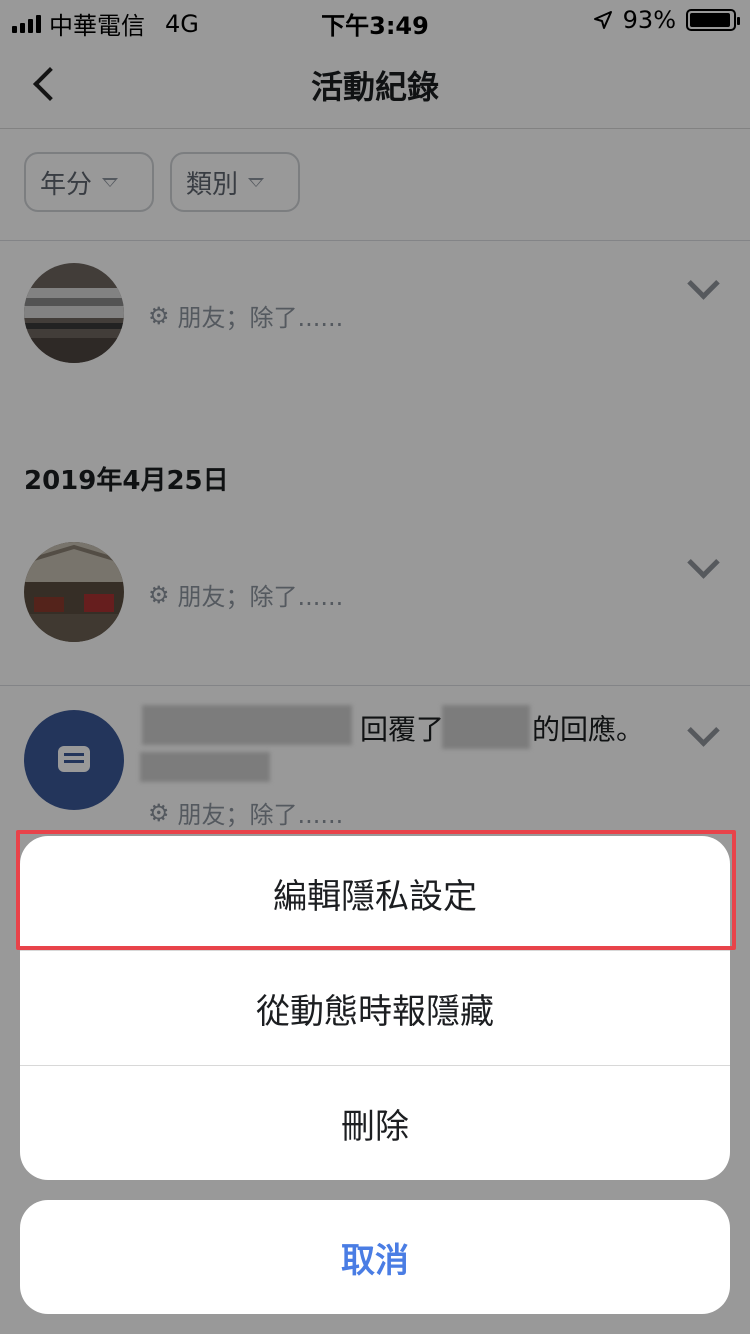 This screenshot has height=1334, width=750. What do you see at coordinates (376, 890) in the screenshot?
I see `highlight-box` at bounding box center [376, 890].